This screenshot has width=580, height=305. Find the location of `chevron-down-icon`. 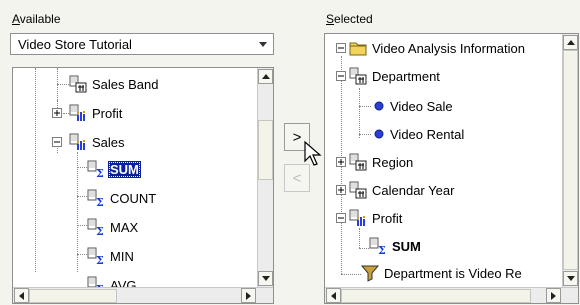

chevron-down-icon is located at coordinates (263, 44).